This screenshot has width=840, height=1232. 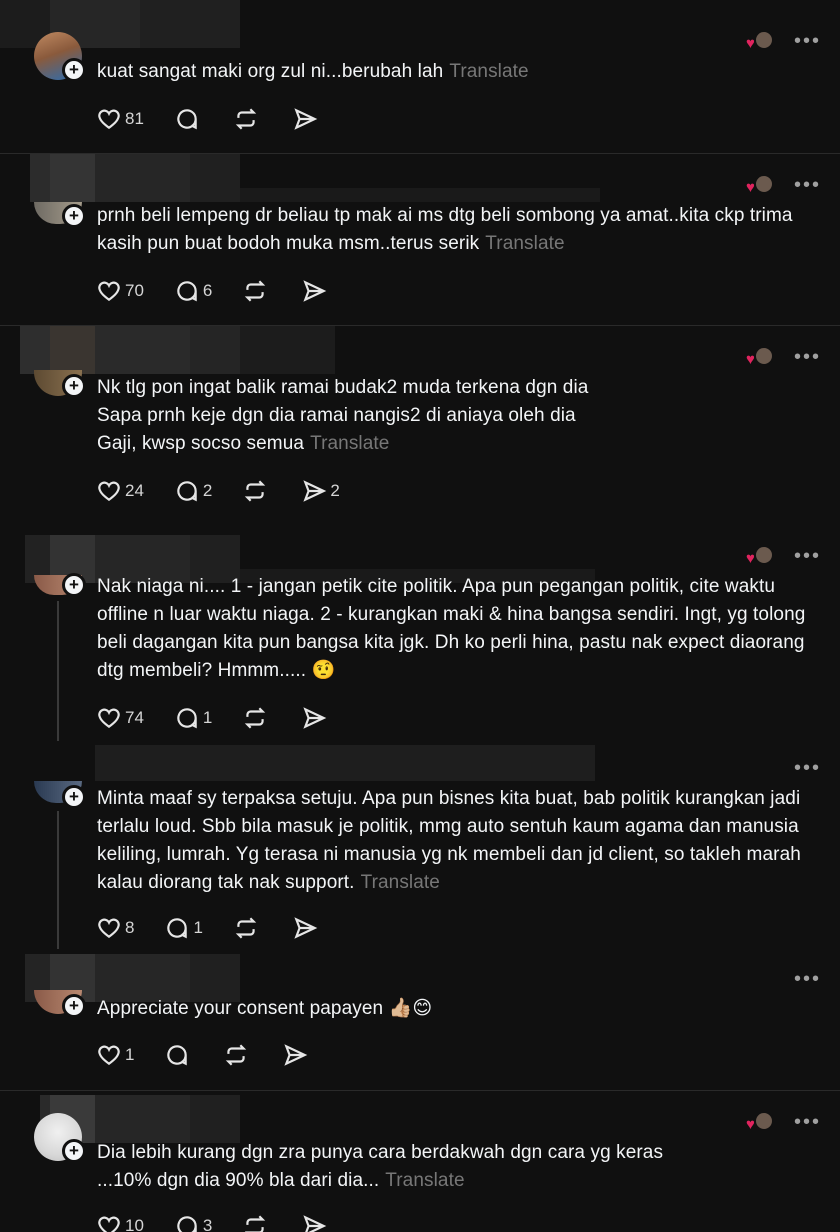 I want to click on like-button: 81, so click(x=120, y=119).